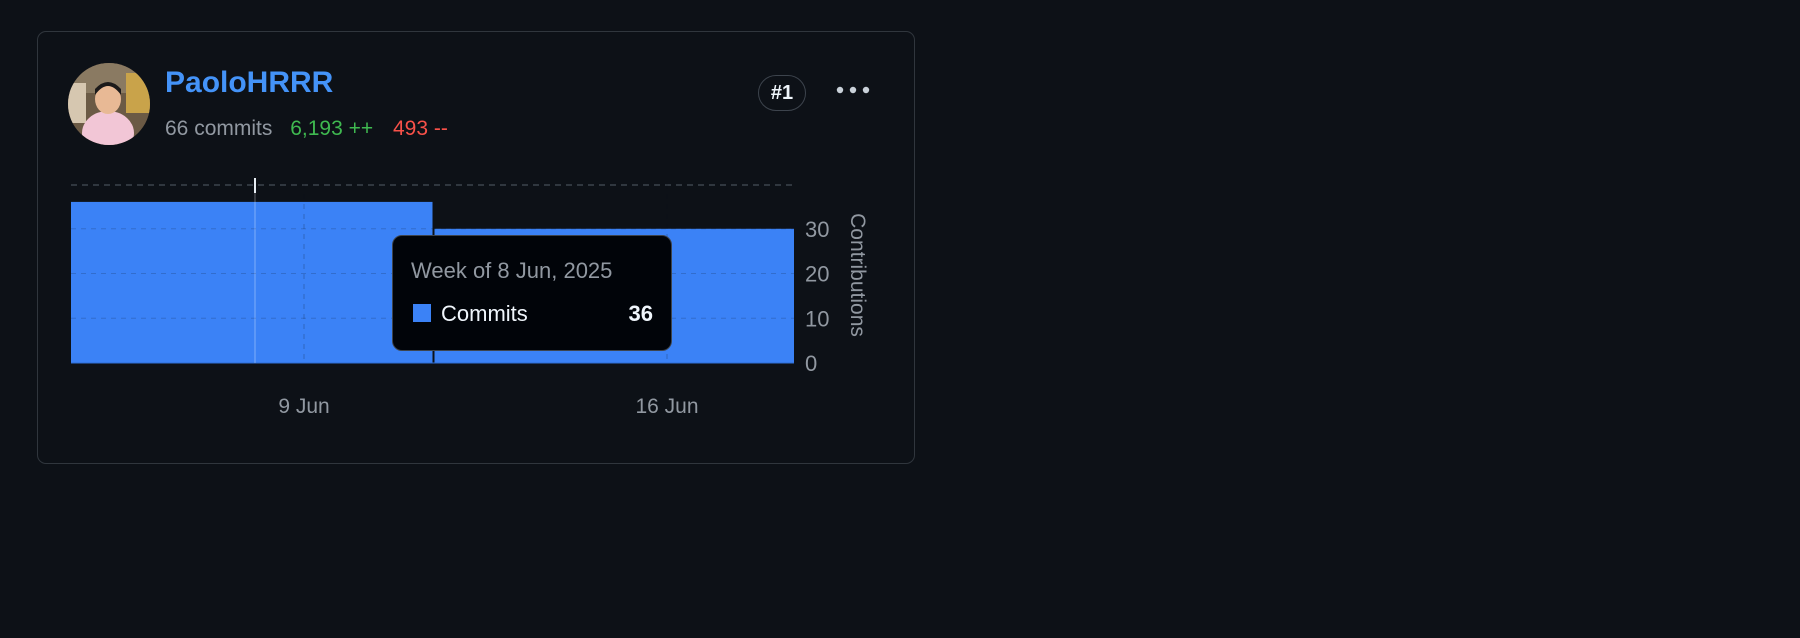 This screenshot has width=1800, height=638. I want to click on y-tick-label: 30, so click(817, 229).